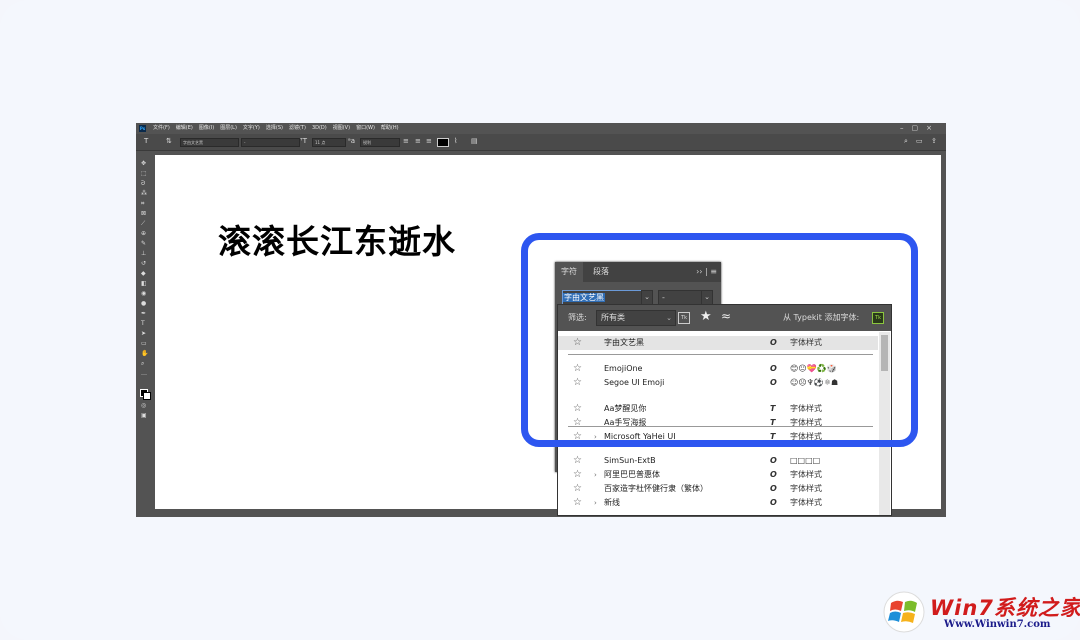 The width and height of the screenshot is (1080, 640). I want to click on font-style-select: -, so click(270, 142).